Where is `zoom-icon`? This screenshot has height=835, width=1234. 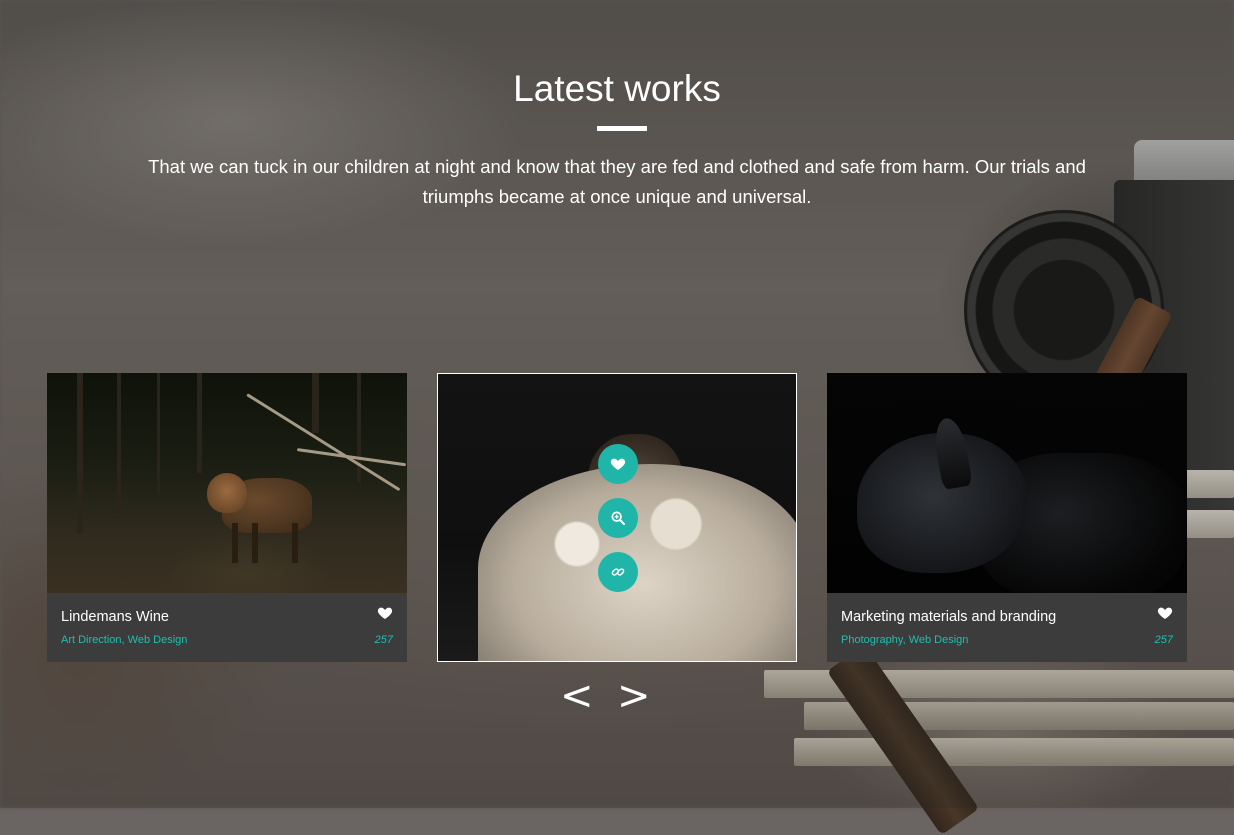
zoom-icon is located at coordinates (618, 518).